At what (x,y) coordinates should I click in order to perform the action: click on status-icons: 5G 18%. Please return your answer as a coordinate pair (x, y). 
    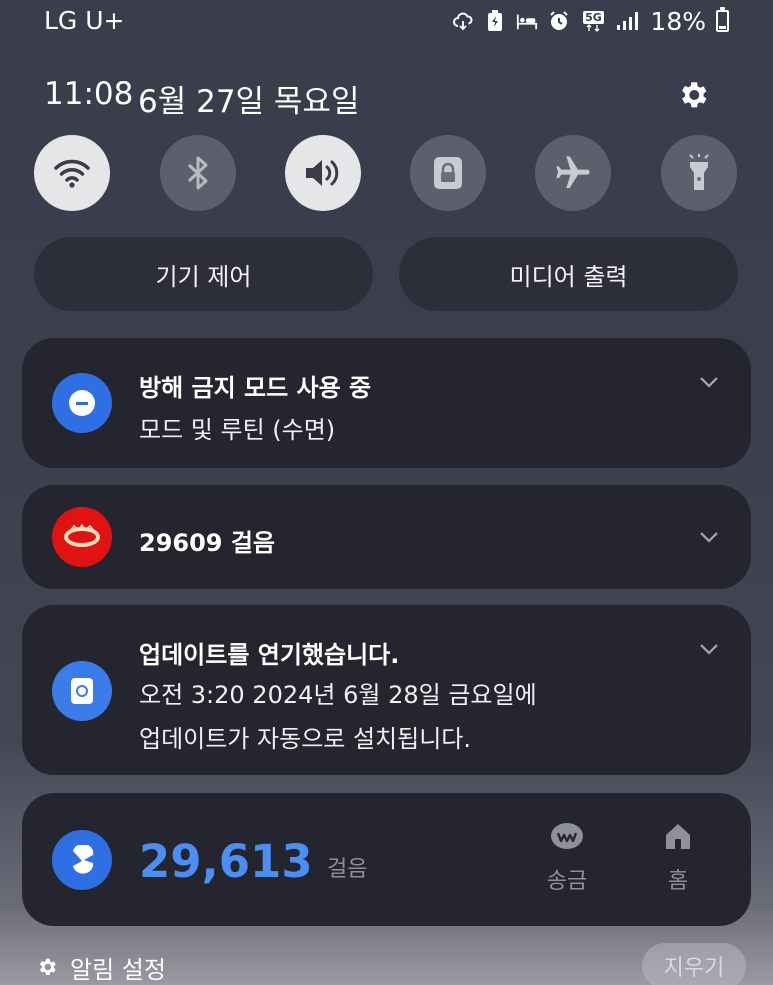
    Looking at the image, I should click on (590, 21).